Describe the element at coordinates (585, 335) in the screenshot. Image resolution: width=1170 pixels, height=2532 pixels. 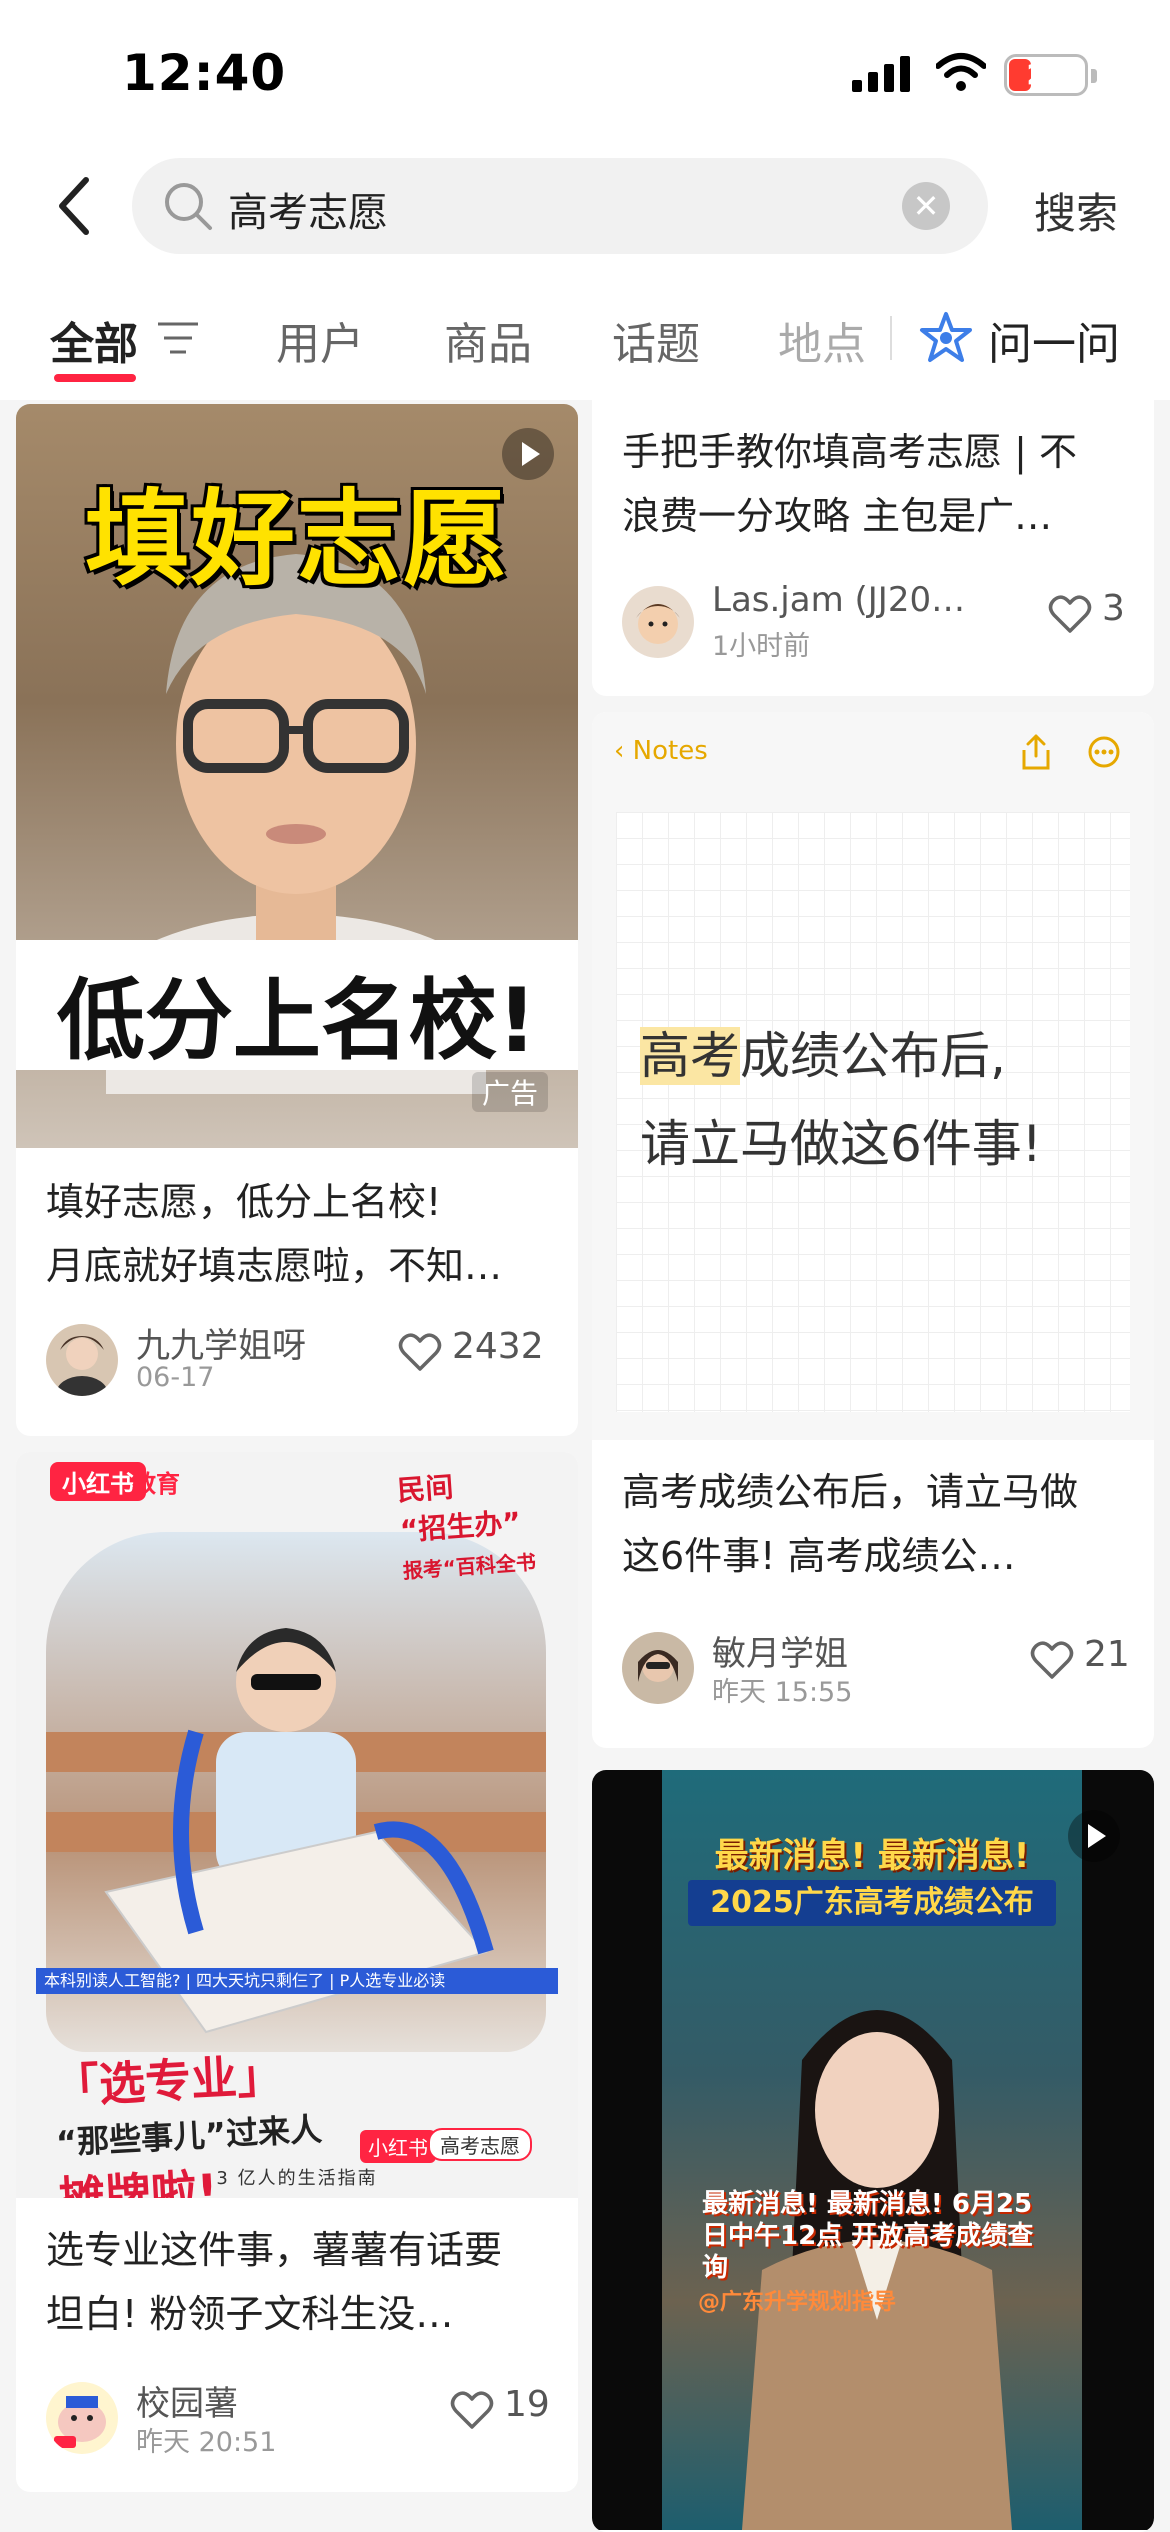
I see `tab-bar: 全部 用户 商品 话题 地点 问一问` at that location.